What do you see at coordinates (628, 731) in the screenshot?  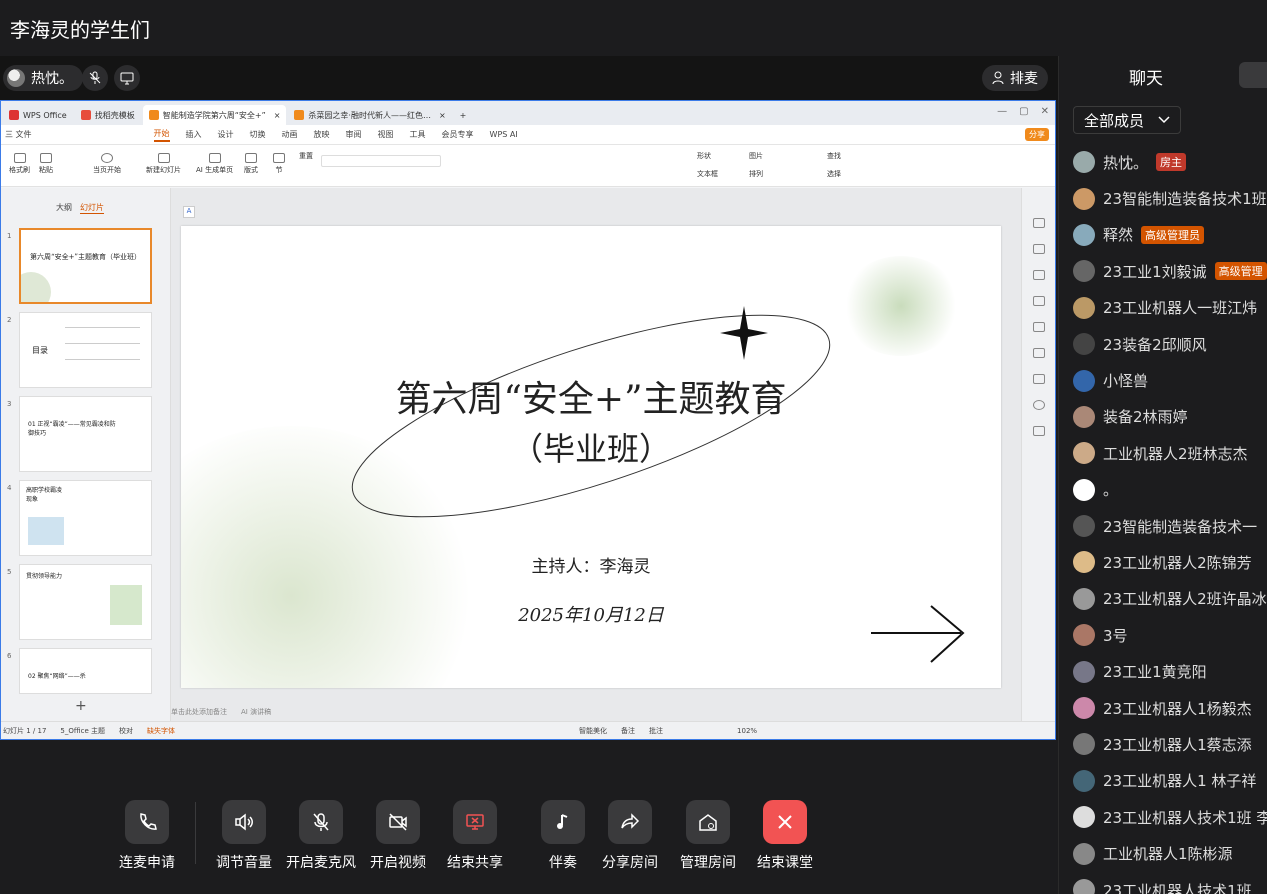 I see `notes-toggle: 备注` at bounding box center [628, 731].